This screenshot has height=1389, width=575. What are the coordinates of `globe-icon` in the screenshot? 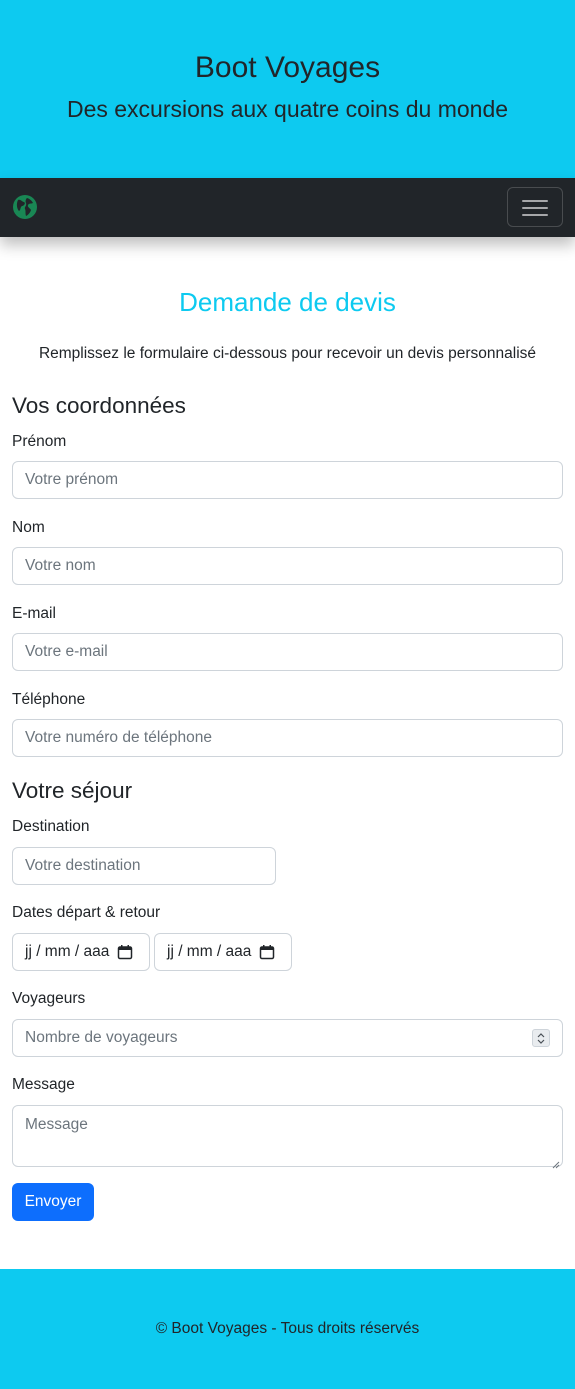 It's located at (25, 207).